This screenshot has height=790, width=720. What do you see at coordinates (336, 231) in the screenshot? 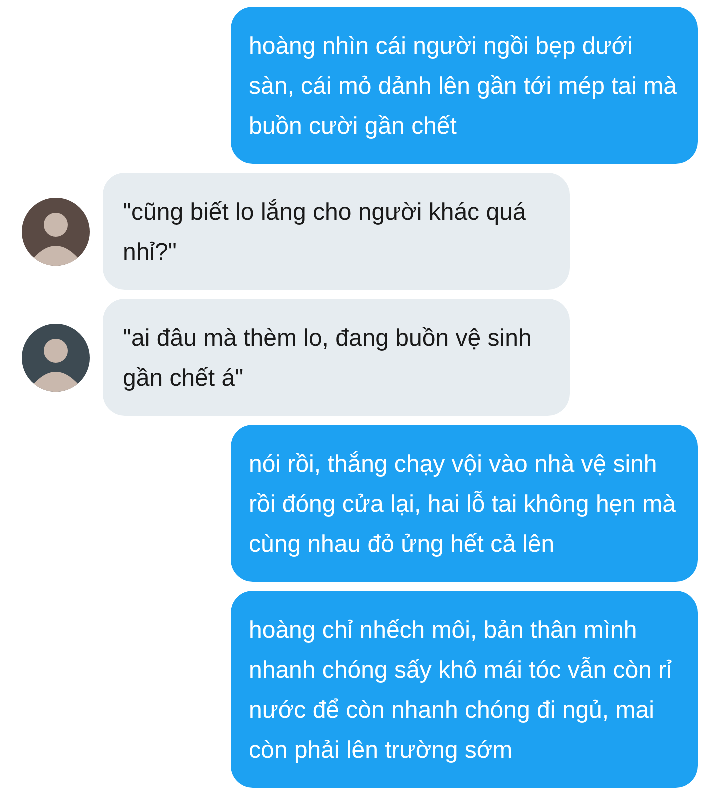
I see `received-message: "cũng biết lo lắng cho người khác quá nhỉ?"` at bounding box center [336, 231].